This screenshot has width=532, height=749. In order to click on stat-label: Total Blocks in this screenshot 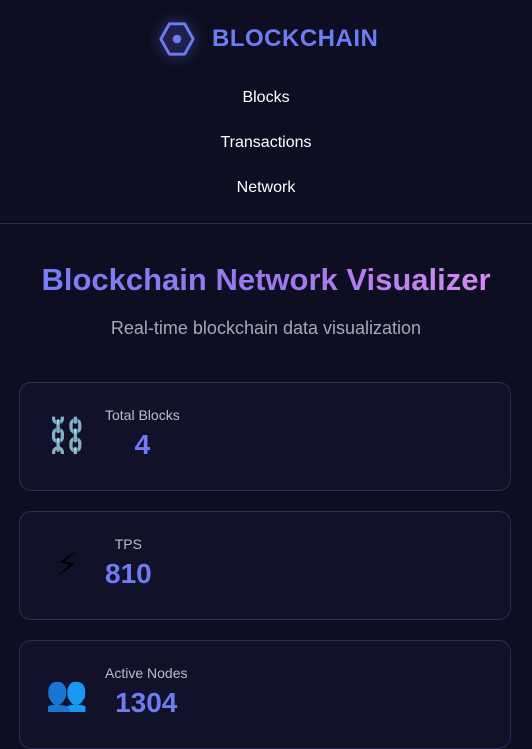, I will do `click(142, 415)`.